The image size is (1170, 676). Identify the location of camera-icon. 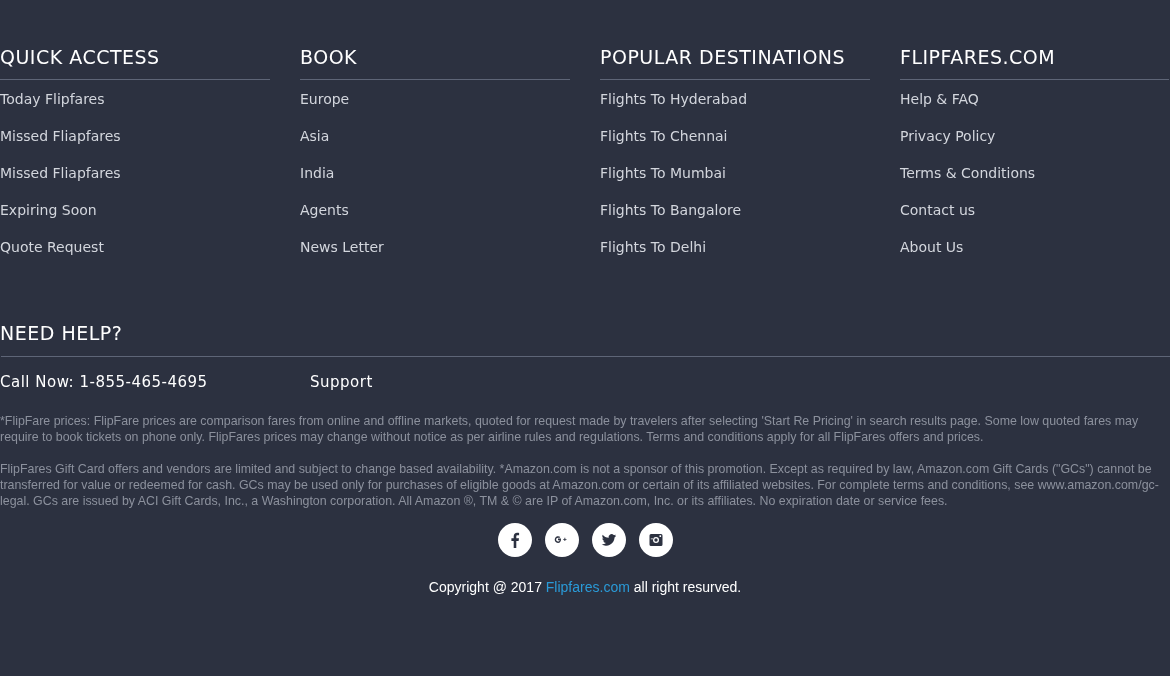
(655, 540).